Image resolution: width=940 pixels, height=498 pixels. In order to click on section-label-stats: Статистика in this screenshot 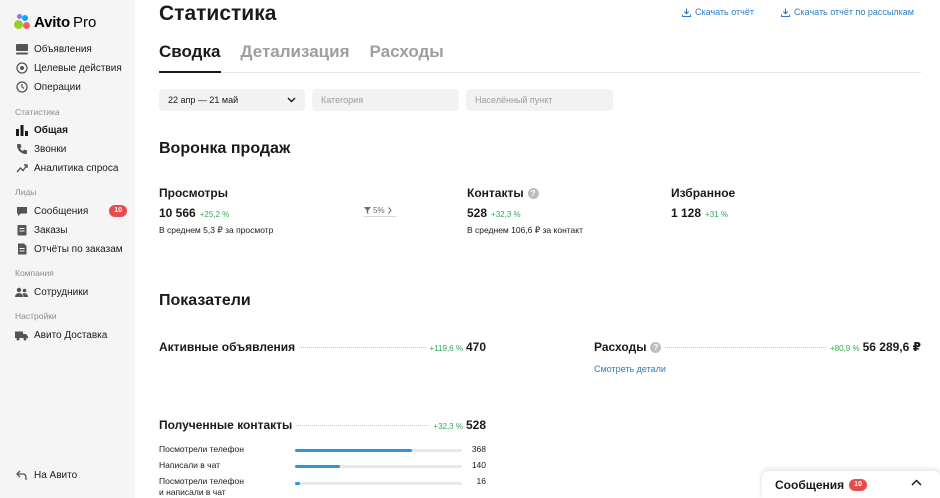, I will do `click(37, 112)`.